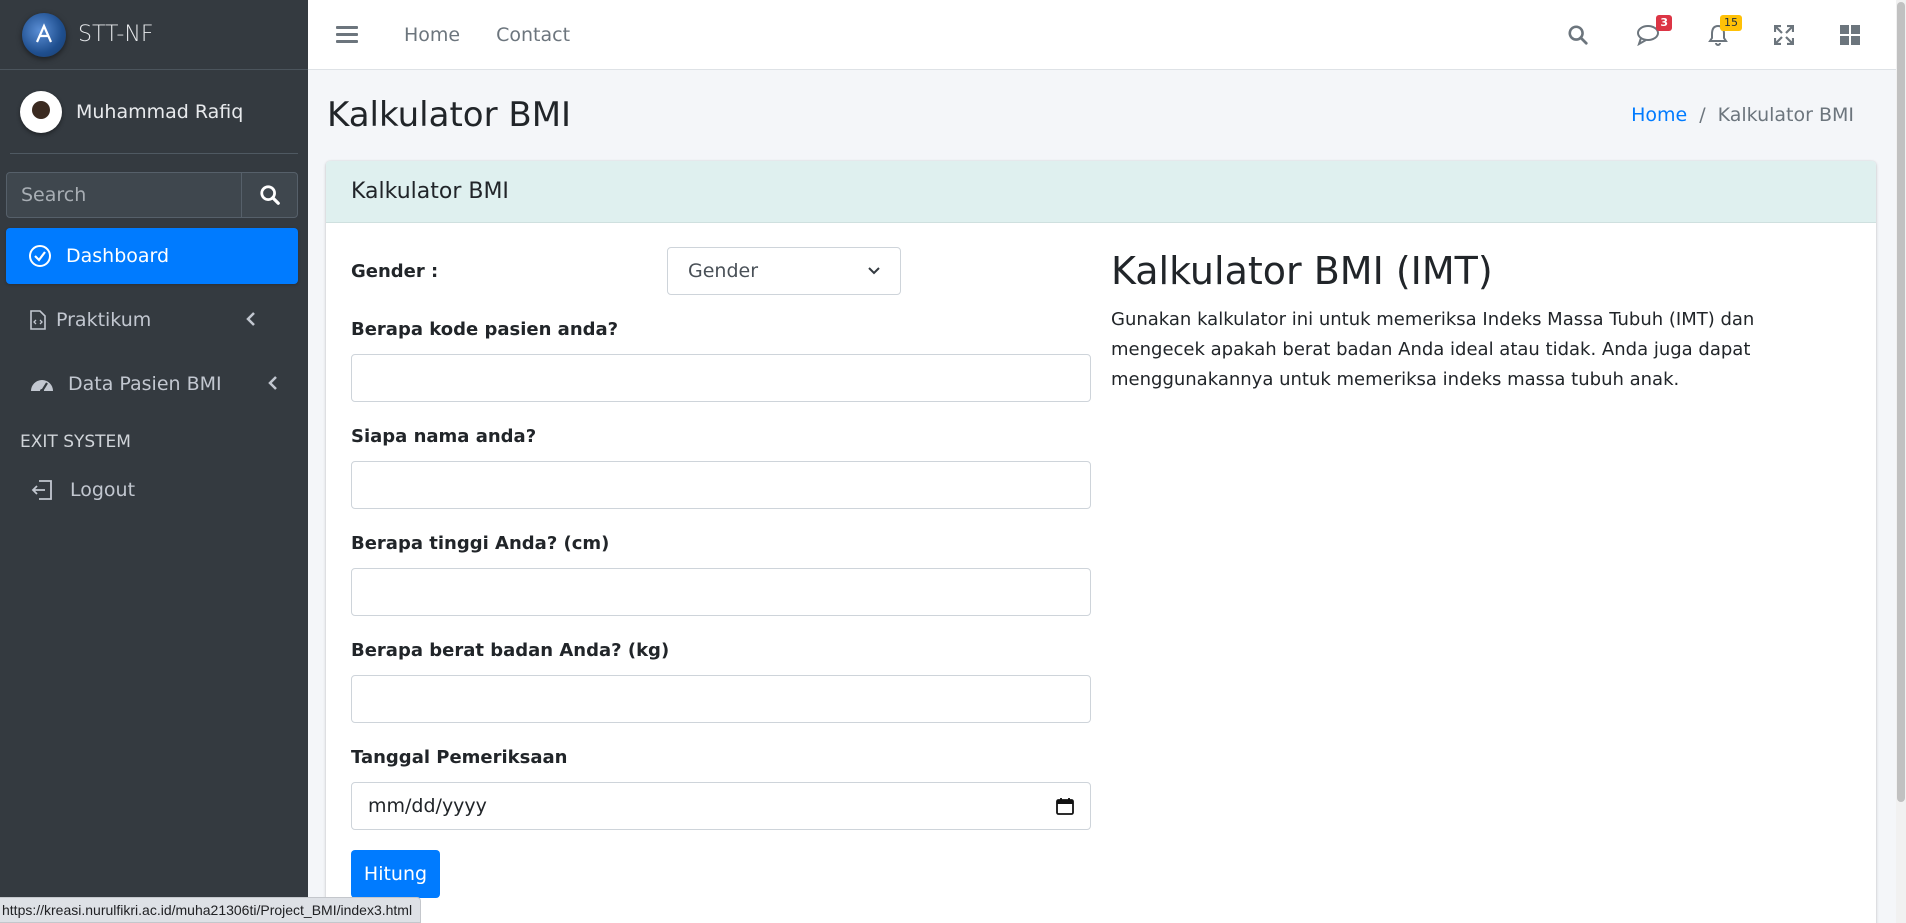 The image size is (1906, 923). Describe the element at coordinates (1102, 35) in the screenshot. I see `top-navbar: Home Contact 3 15` at that location.